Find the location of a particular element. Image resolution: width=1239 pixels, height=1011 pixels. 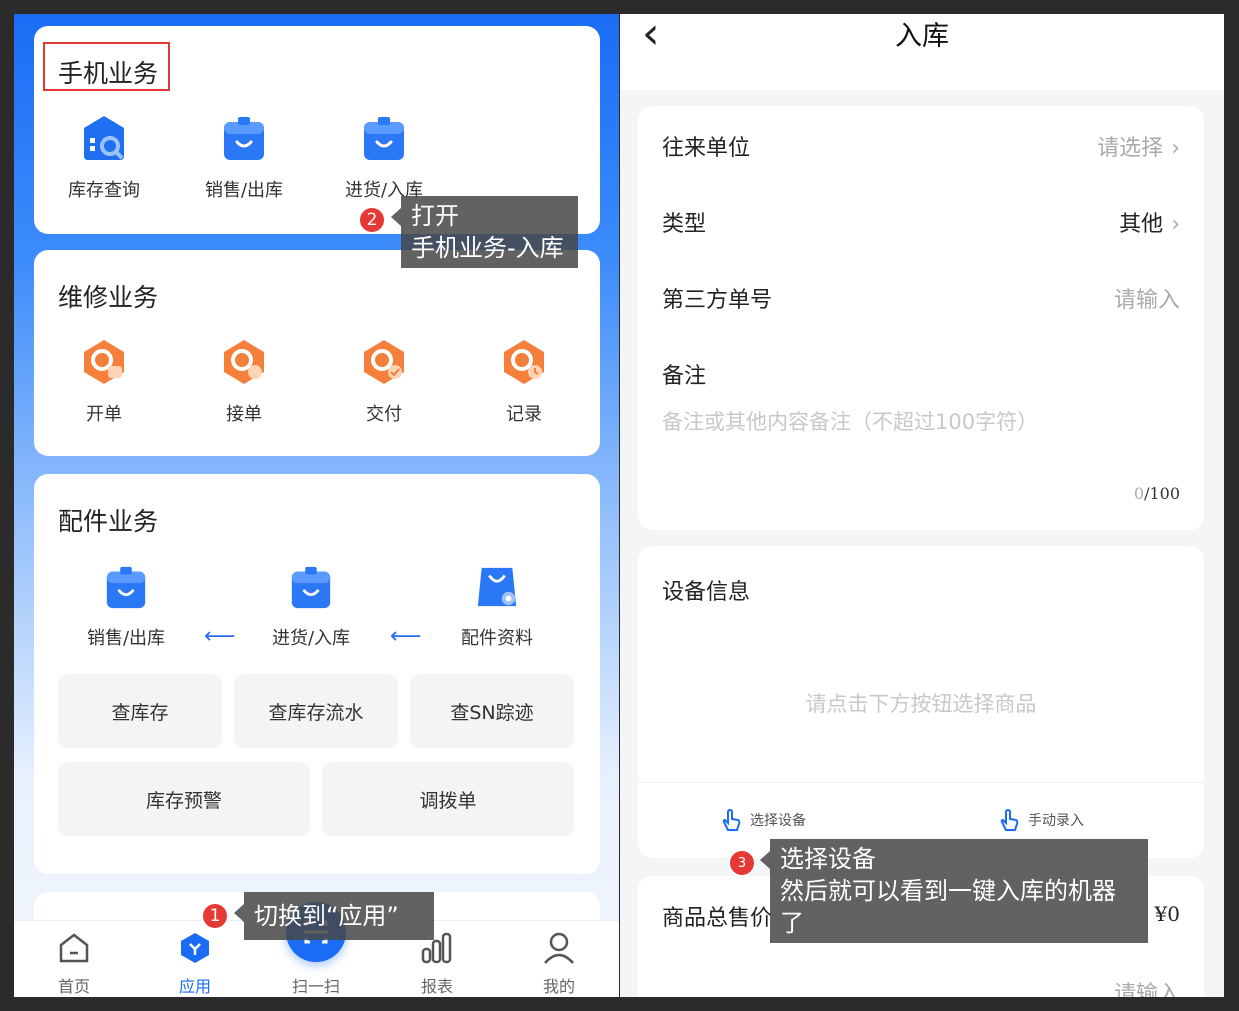

tile-label: 配件资料 is located at coordinates (497, 638).